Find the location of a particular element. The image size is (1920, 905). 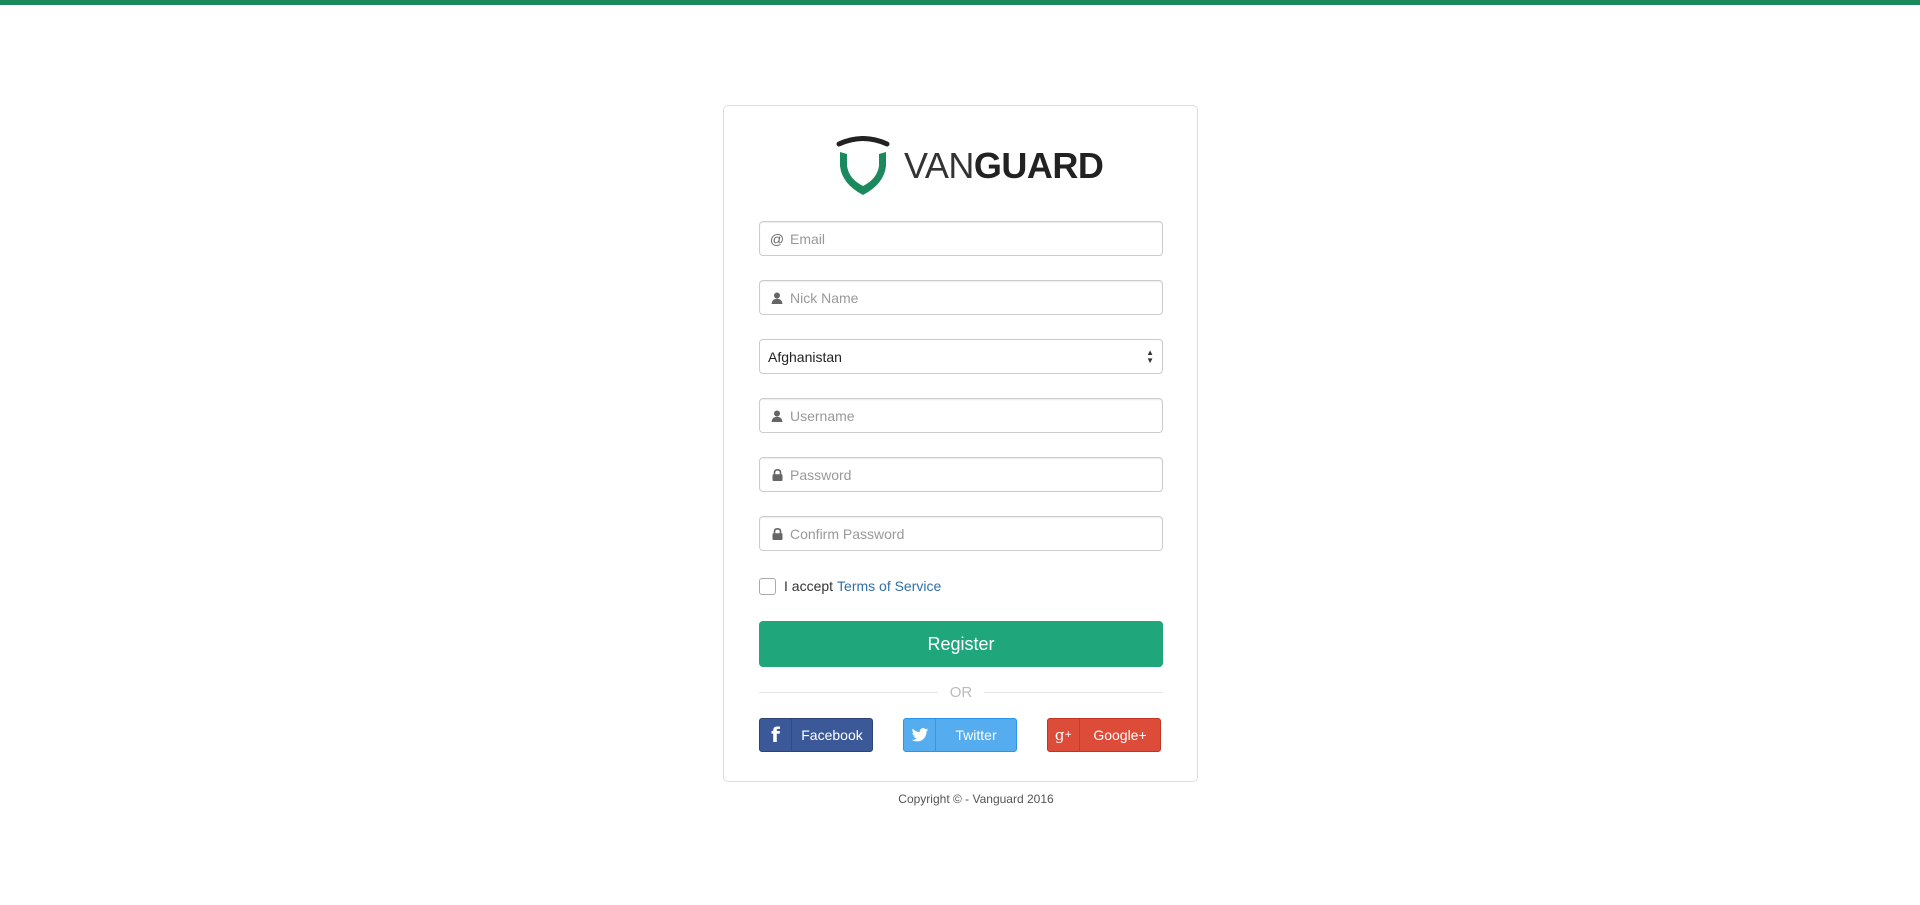

or-label: OR is located at coordinates (961, 692).